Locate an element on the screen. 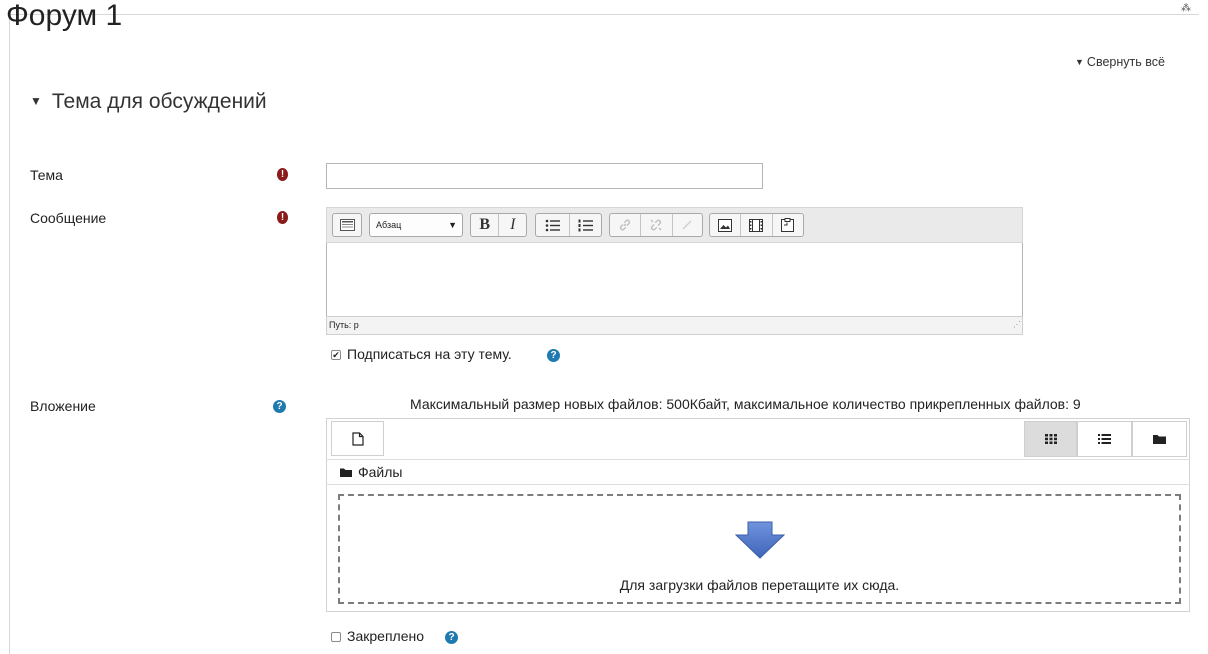  manage-files-button is located at coordinates (788, 225).